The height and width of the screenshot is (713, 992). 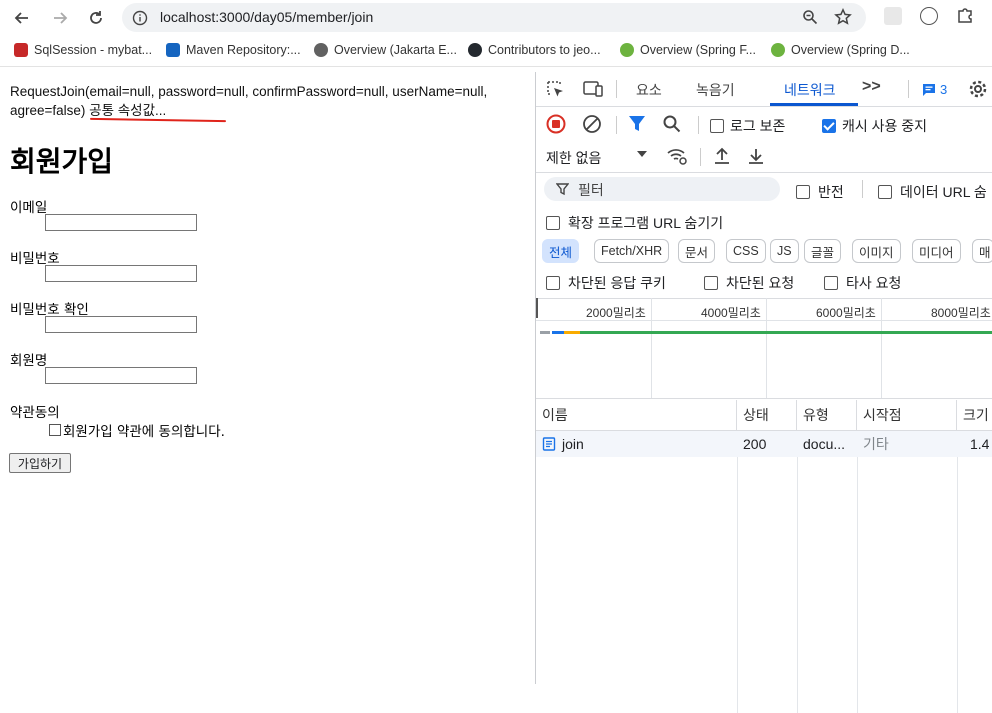 I want to click on throttle-row: 제한 없음, so click(x=764, y=156).